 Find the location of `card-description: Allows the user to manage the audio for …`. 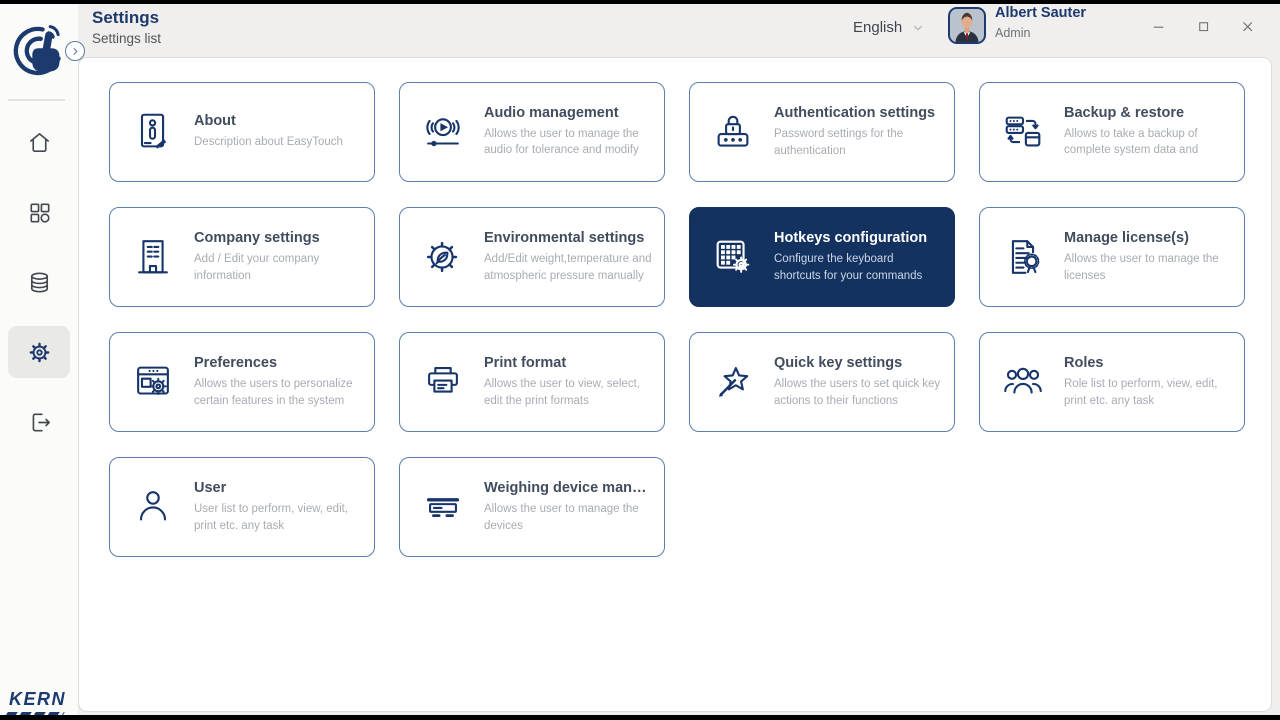

card-description: Allows the user to manage the audio for … is located at coordinates (561, 142).